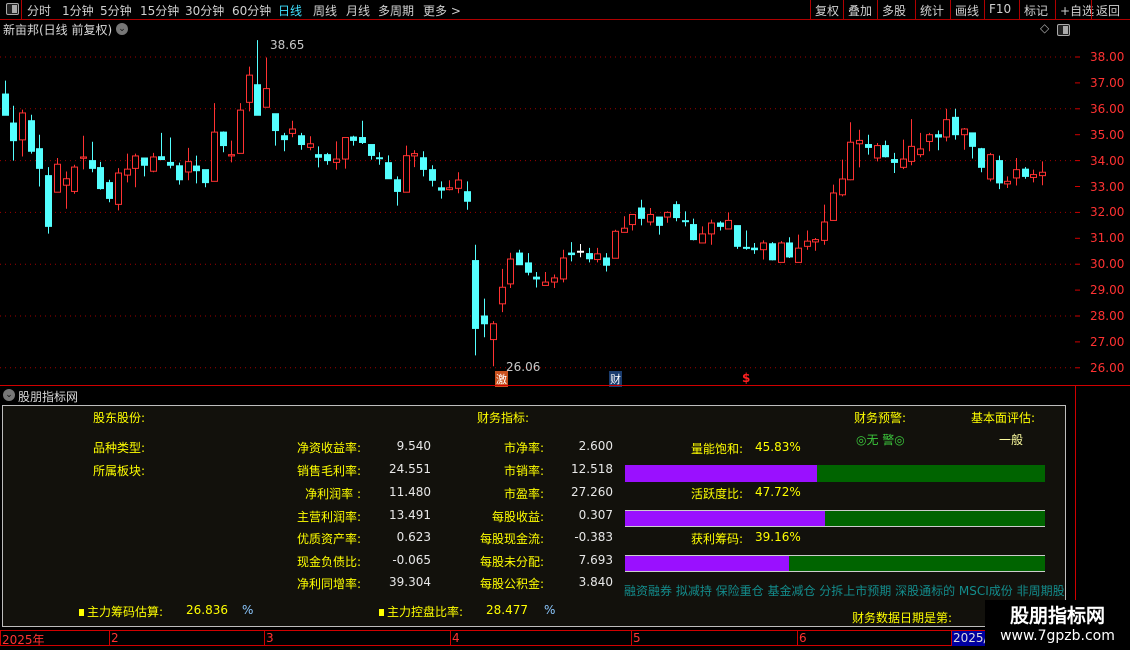 The image size is (1130, 650). I want to click on period-tab-2: 5分钟, so click(116, 10).